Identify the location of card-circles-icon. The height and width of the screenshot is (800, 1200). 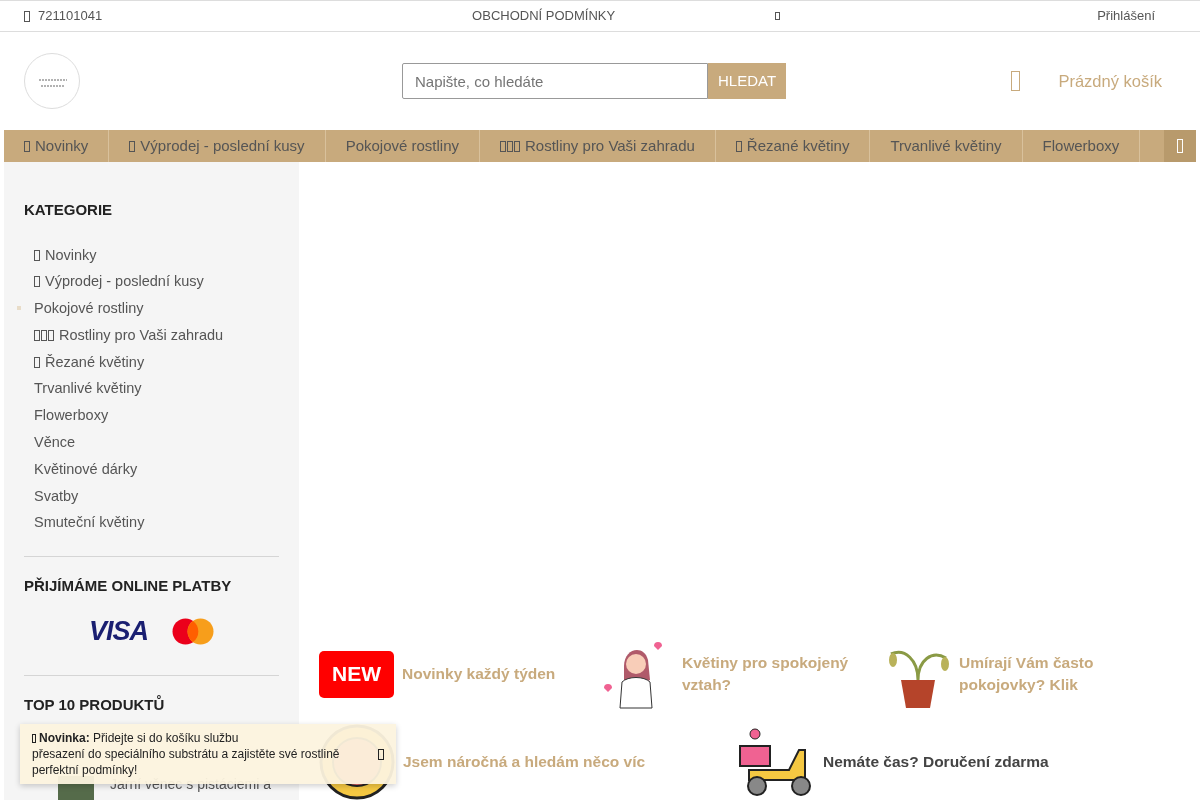
(193, 631).